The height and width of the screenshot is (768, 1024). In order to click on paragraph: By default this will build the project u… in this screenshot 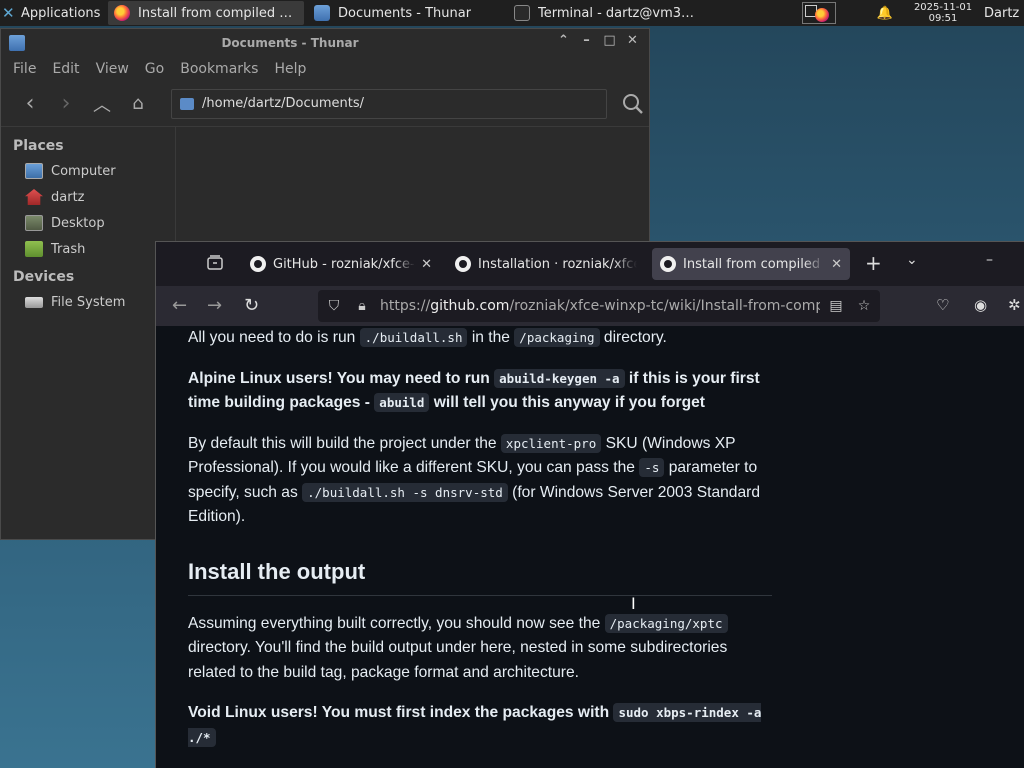, I will do `click(474, 479)`.